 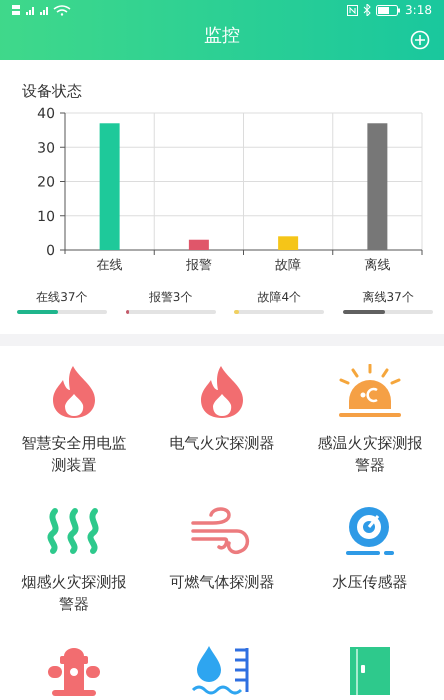 What do you see at coordinates (377, 265) in the screenshot?
I see `x-tick-label: 离线` at bounding box center [377, 265].